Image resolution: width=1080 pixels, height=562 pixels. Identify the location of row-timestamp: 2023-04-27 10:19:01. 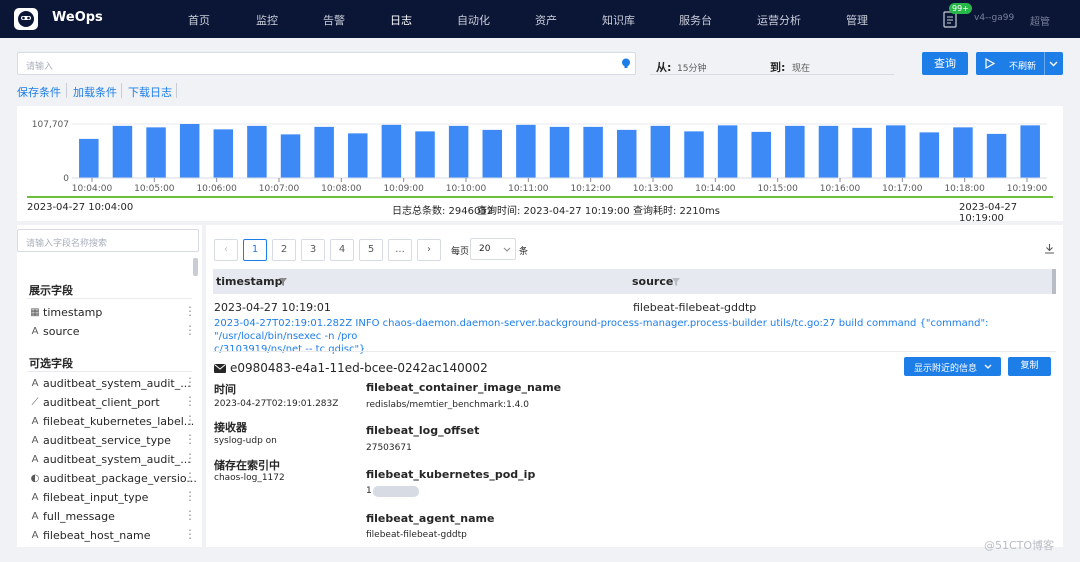
(272, 307).